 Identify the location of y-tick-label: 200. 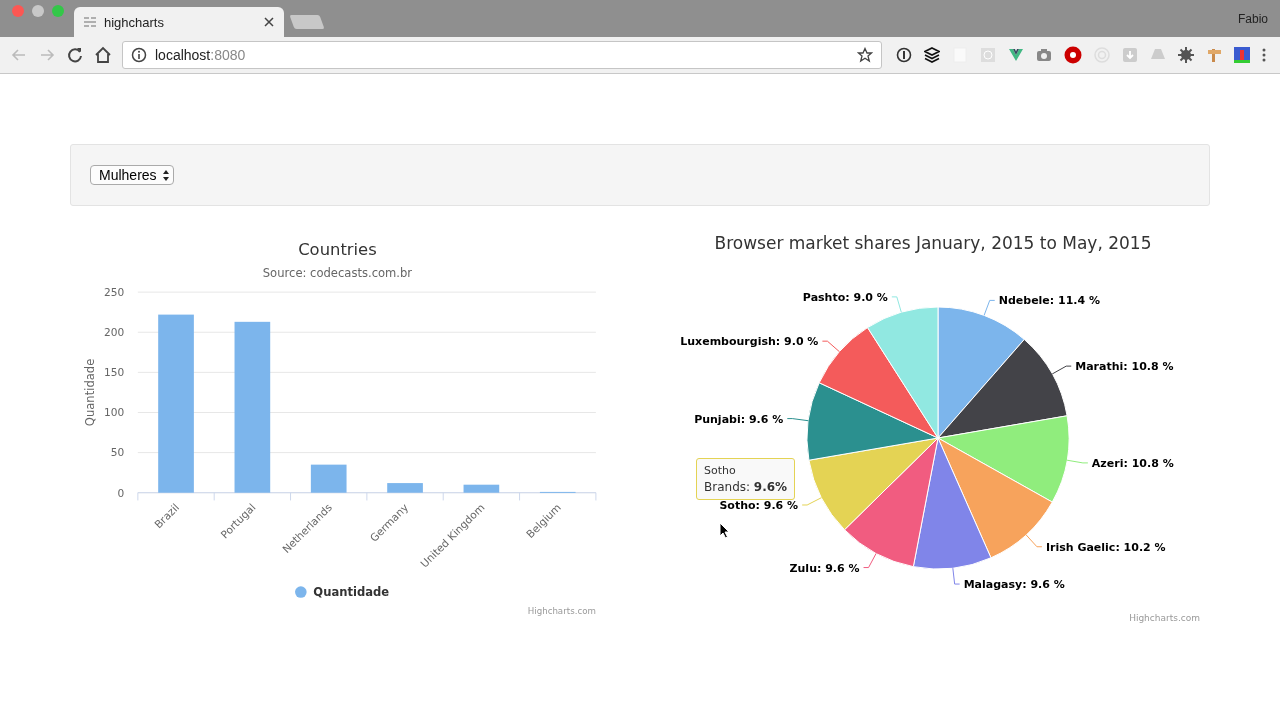
(114, 332).